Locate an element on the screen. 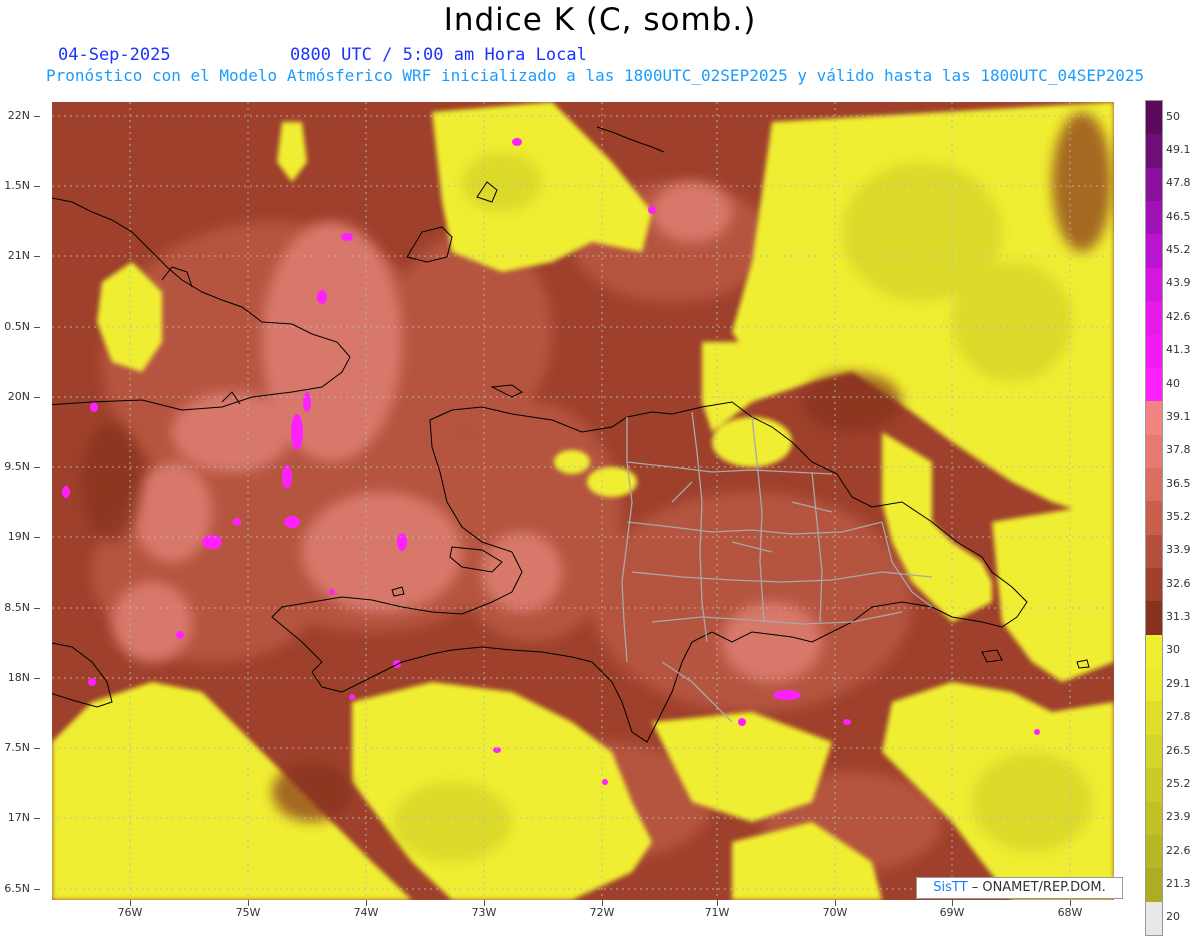  colorbar-label: 42.6 is located at coordinates (1178, 316).